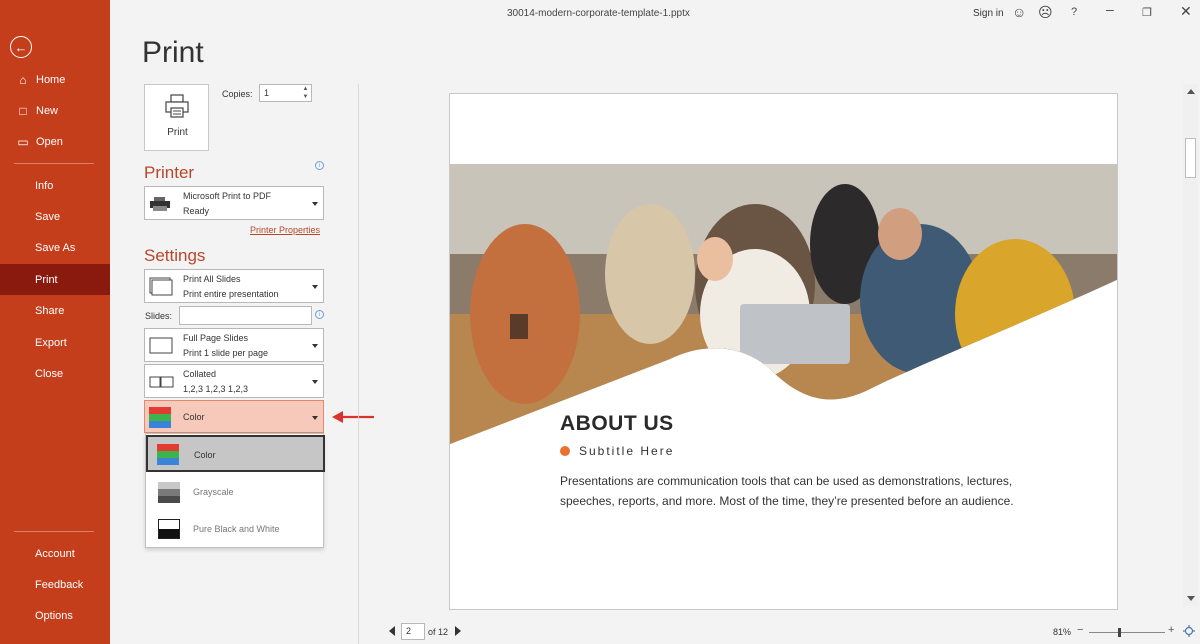 The width and height of the screenshot is (1200, 644). I want to click on close-window-icon: ✕, so click(1186, 11).